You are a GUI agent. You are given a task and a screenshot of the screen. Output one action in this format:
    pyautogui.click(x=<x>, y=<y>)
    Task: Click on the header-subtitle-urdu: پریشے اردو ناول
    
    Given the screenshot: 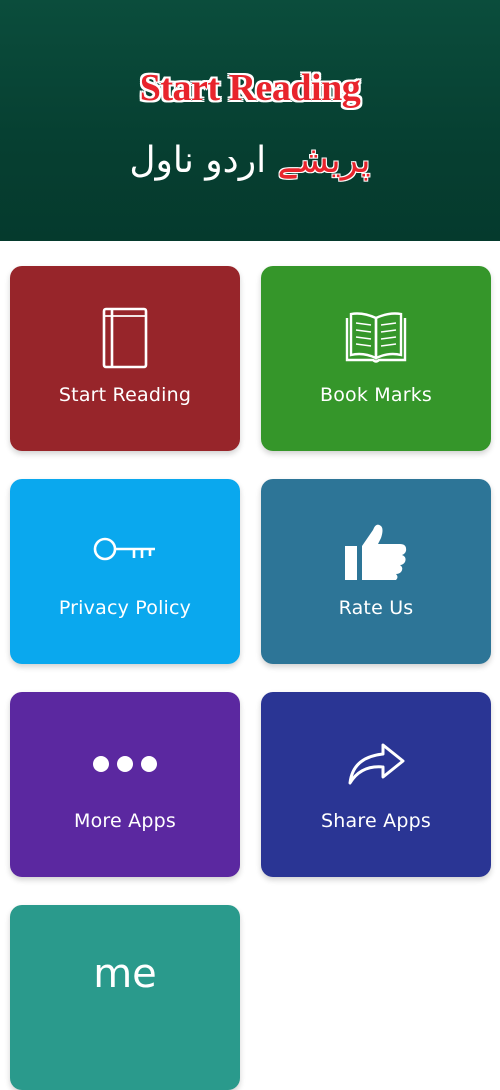 What is the action you would take?
    pyautogui.click(x=250, y=160)
    